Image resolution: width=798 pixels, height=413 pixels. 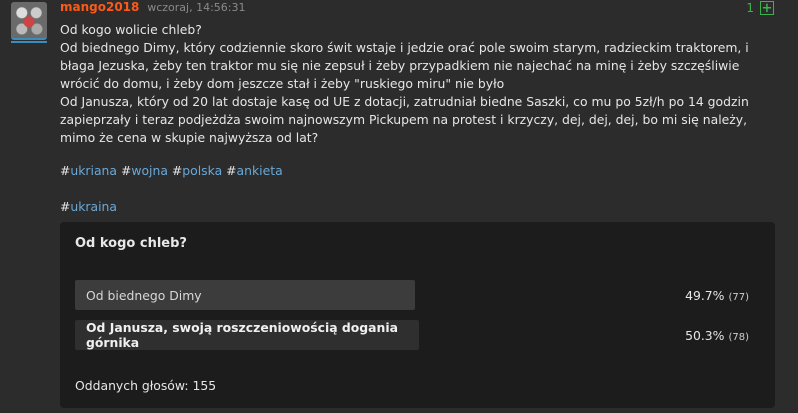 I want to click on vote-box: 1 +, so click(x=760, y=8).